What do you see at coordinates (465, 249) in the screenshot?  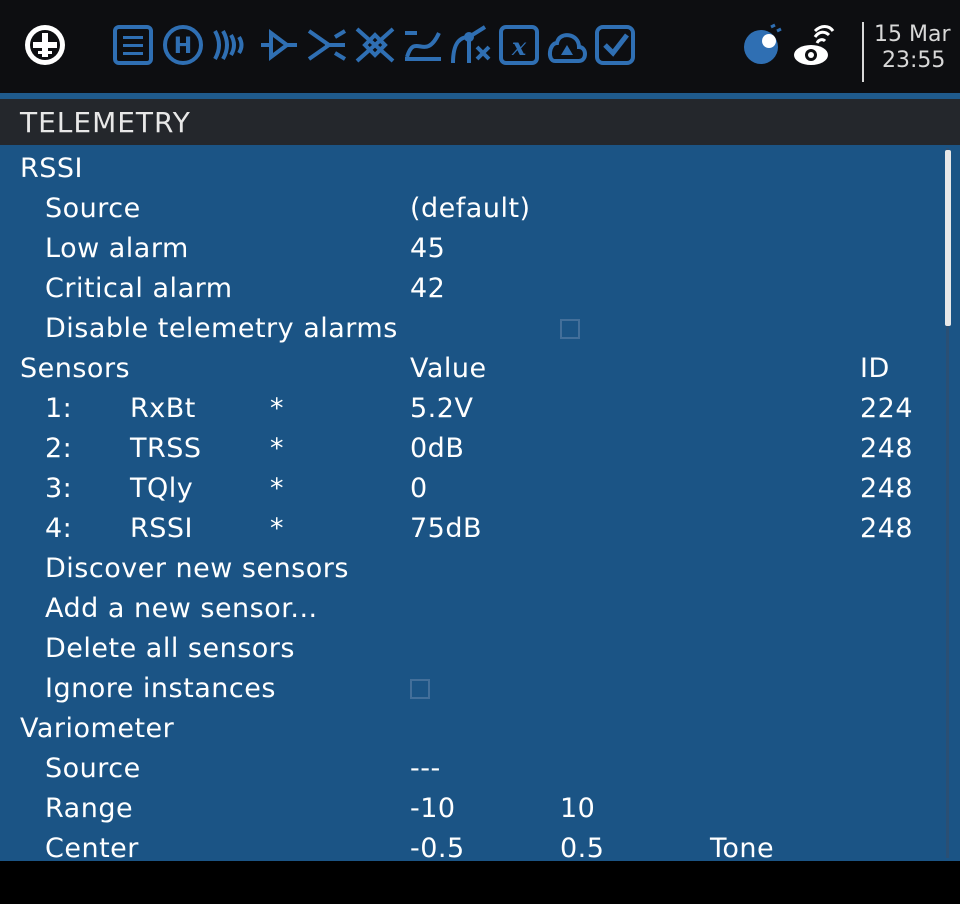 I see `rssi-low-alarm-row: Low alarm 45` at bounding box center [465, 249].